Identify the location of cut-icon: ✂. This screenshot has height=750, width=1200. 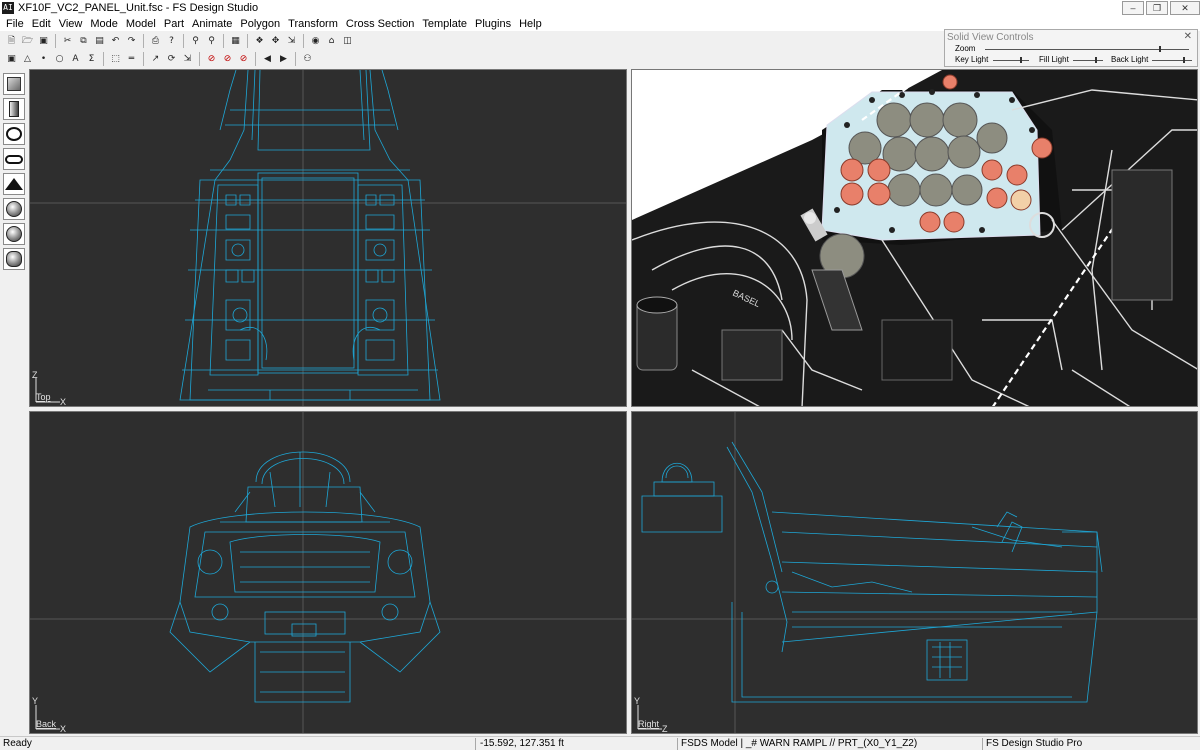
(67, 41).